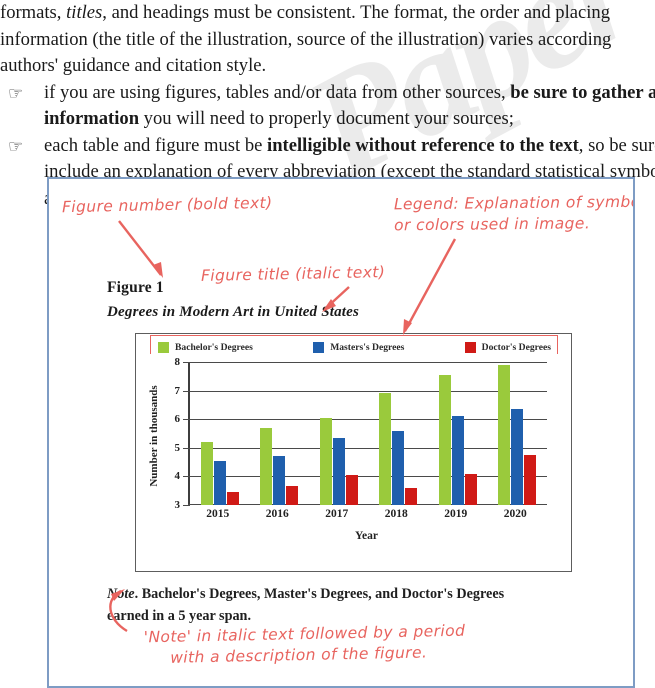  Describe the element at coordinates (233, 312) in the screenshot. I see `figure-title-label: Degrees in Modern Art in United States` at that location.